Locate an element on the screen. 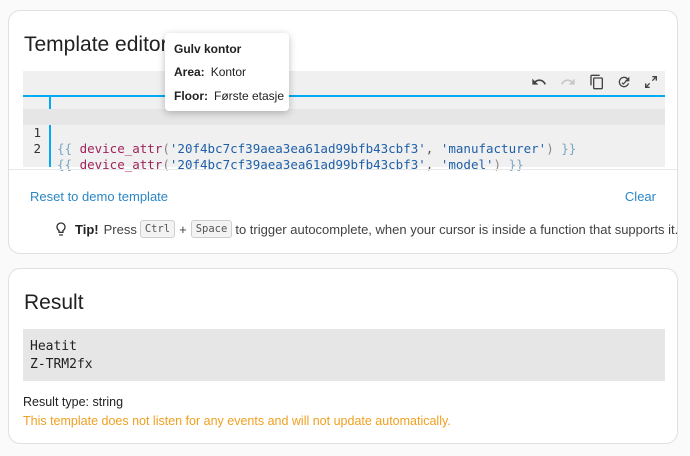 The image size is (690, 456). tip-press: Press is located at coordinates (120, 229).